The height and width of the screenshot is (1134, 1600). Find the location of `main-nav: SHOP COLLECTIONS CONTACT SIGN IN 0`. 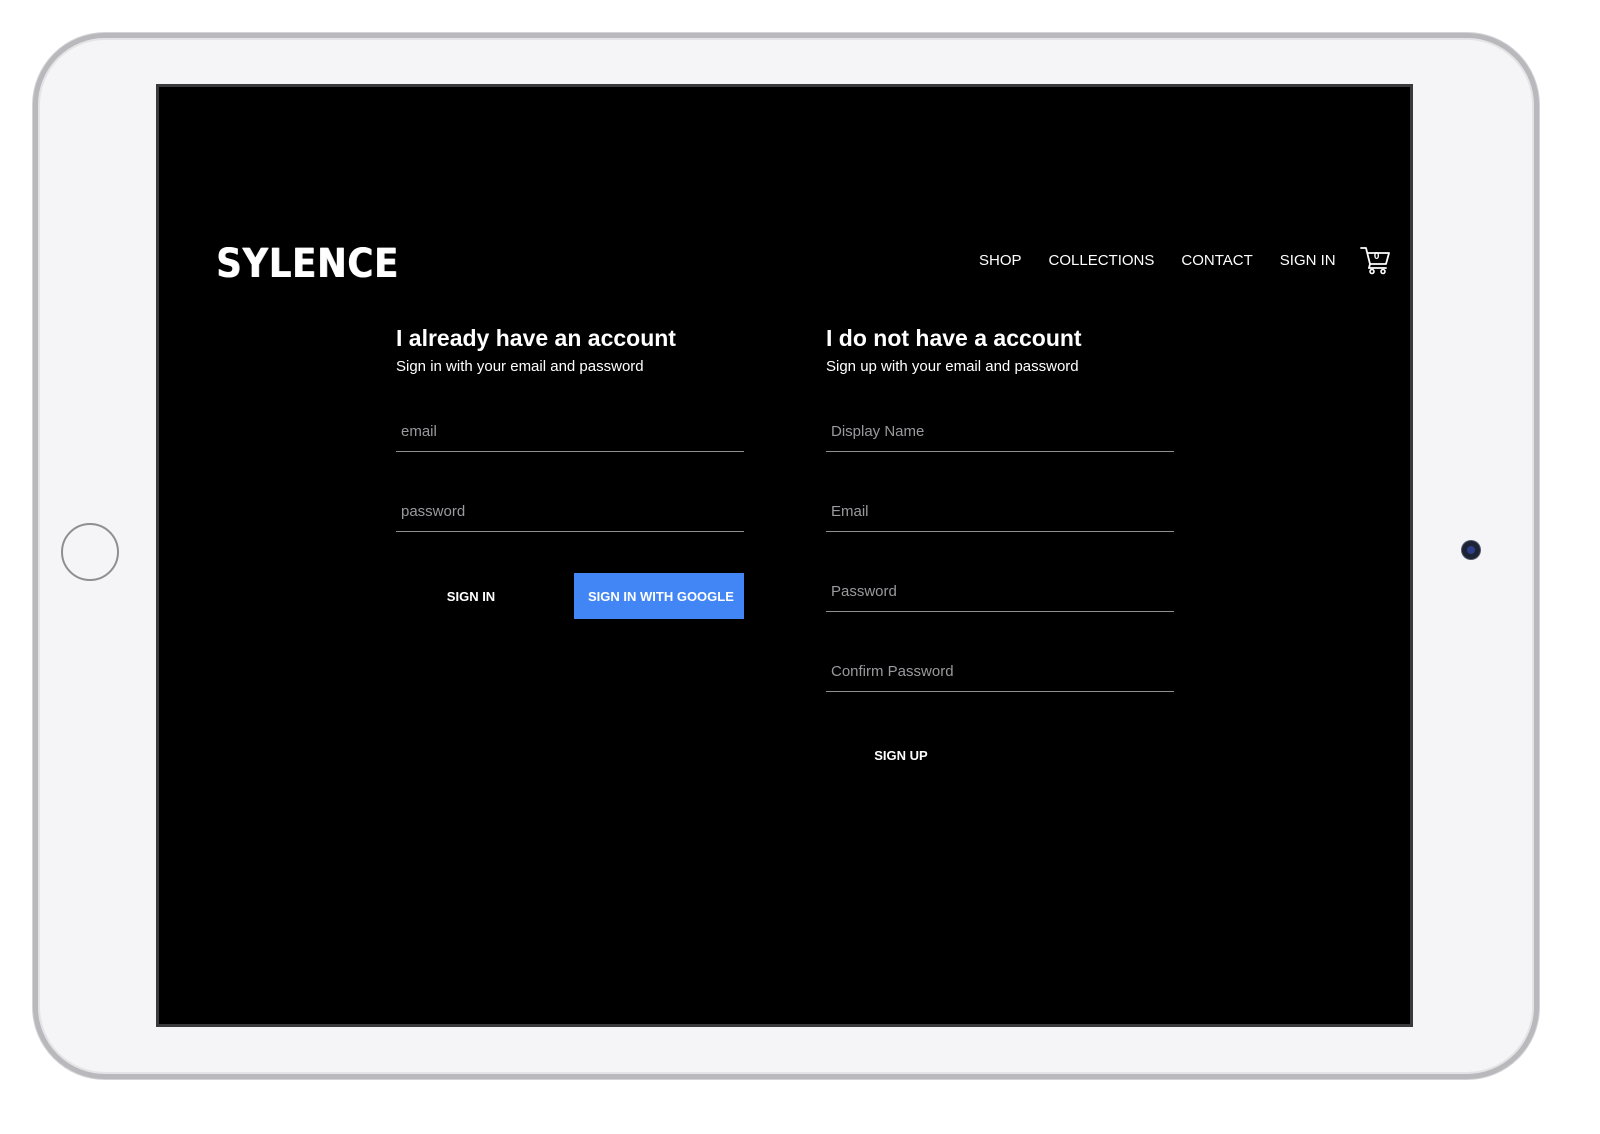

main-nav: SHOP COLLECTIONS CONTACT SIGN IN 0 is located at coordinates (1186, 260).